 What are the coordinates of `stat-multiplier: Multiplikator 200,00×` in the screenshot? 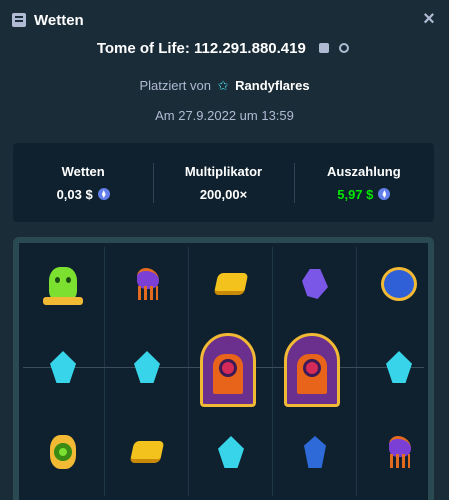 It's located at (223, 182).